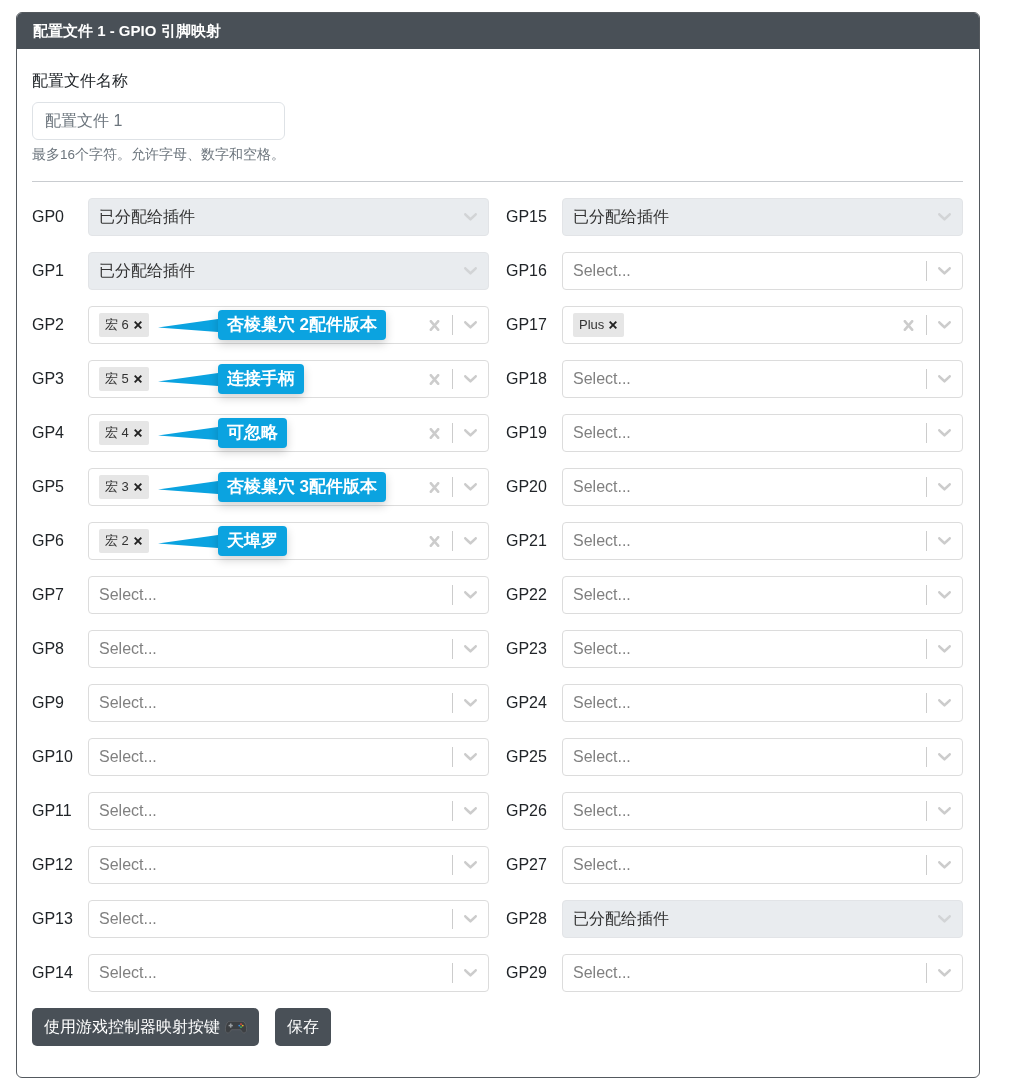  Describe the element at coordinates (48, 432) in the screenshot. I see `pin-label: GP4` at that location.